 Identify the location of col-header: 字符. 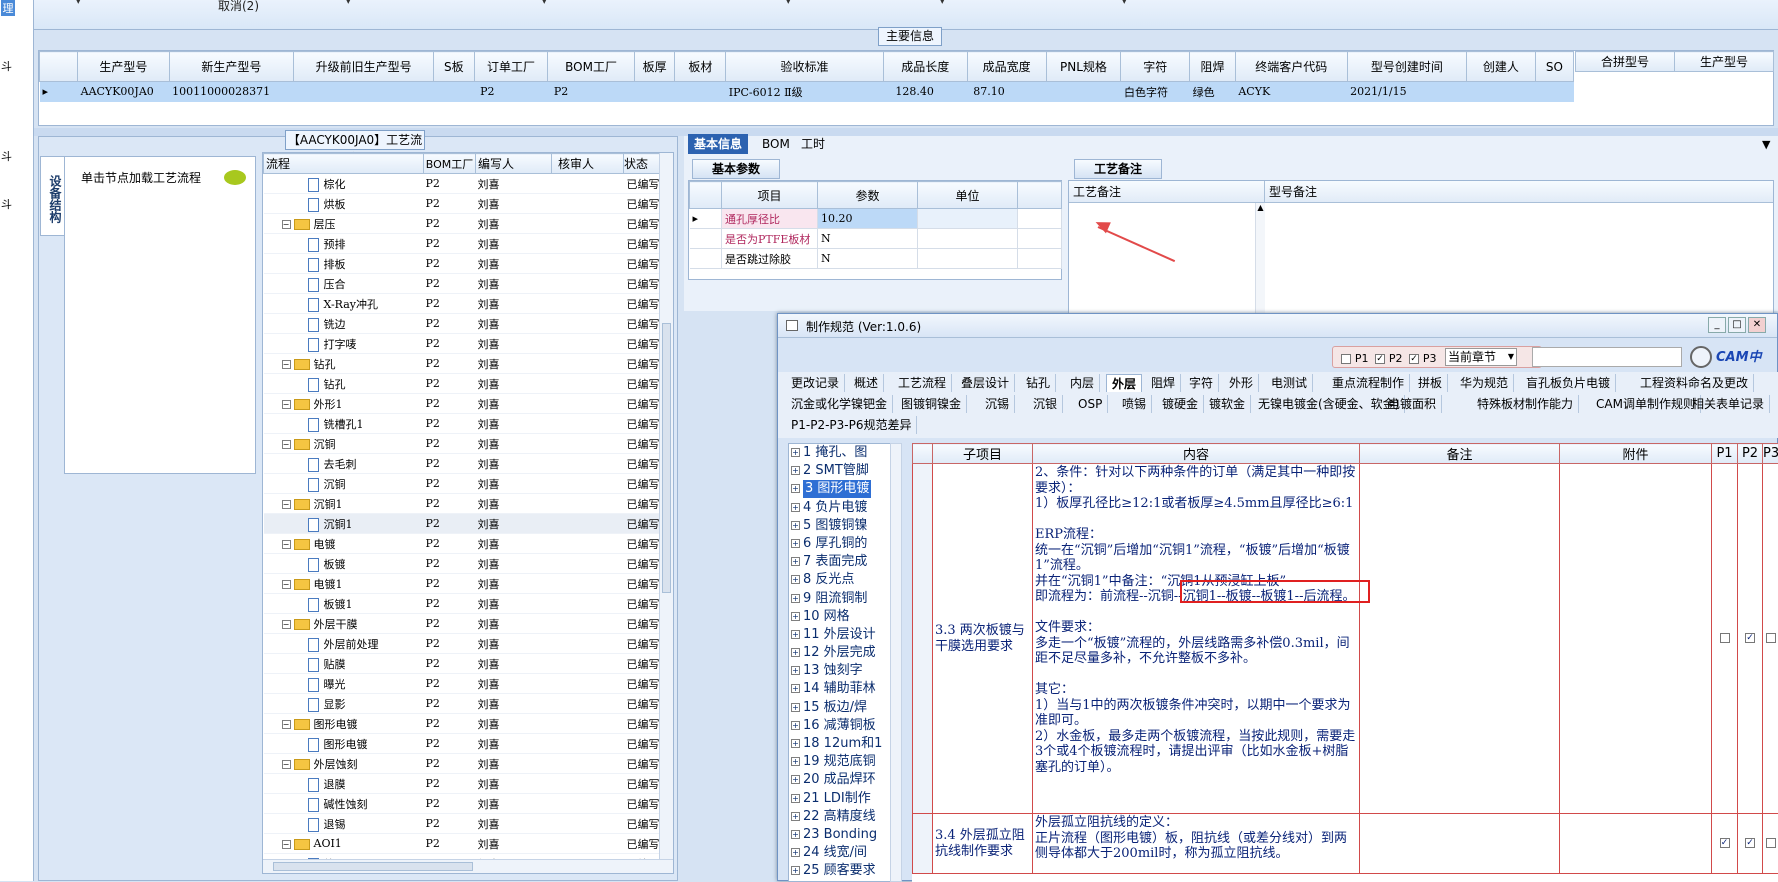
(1155, 67).